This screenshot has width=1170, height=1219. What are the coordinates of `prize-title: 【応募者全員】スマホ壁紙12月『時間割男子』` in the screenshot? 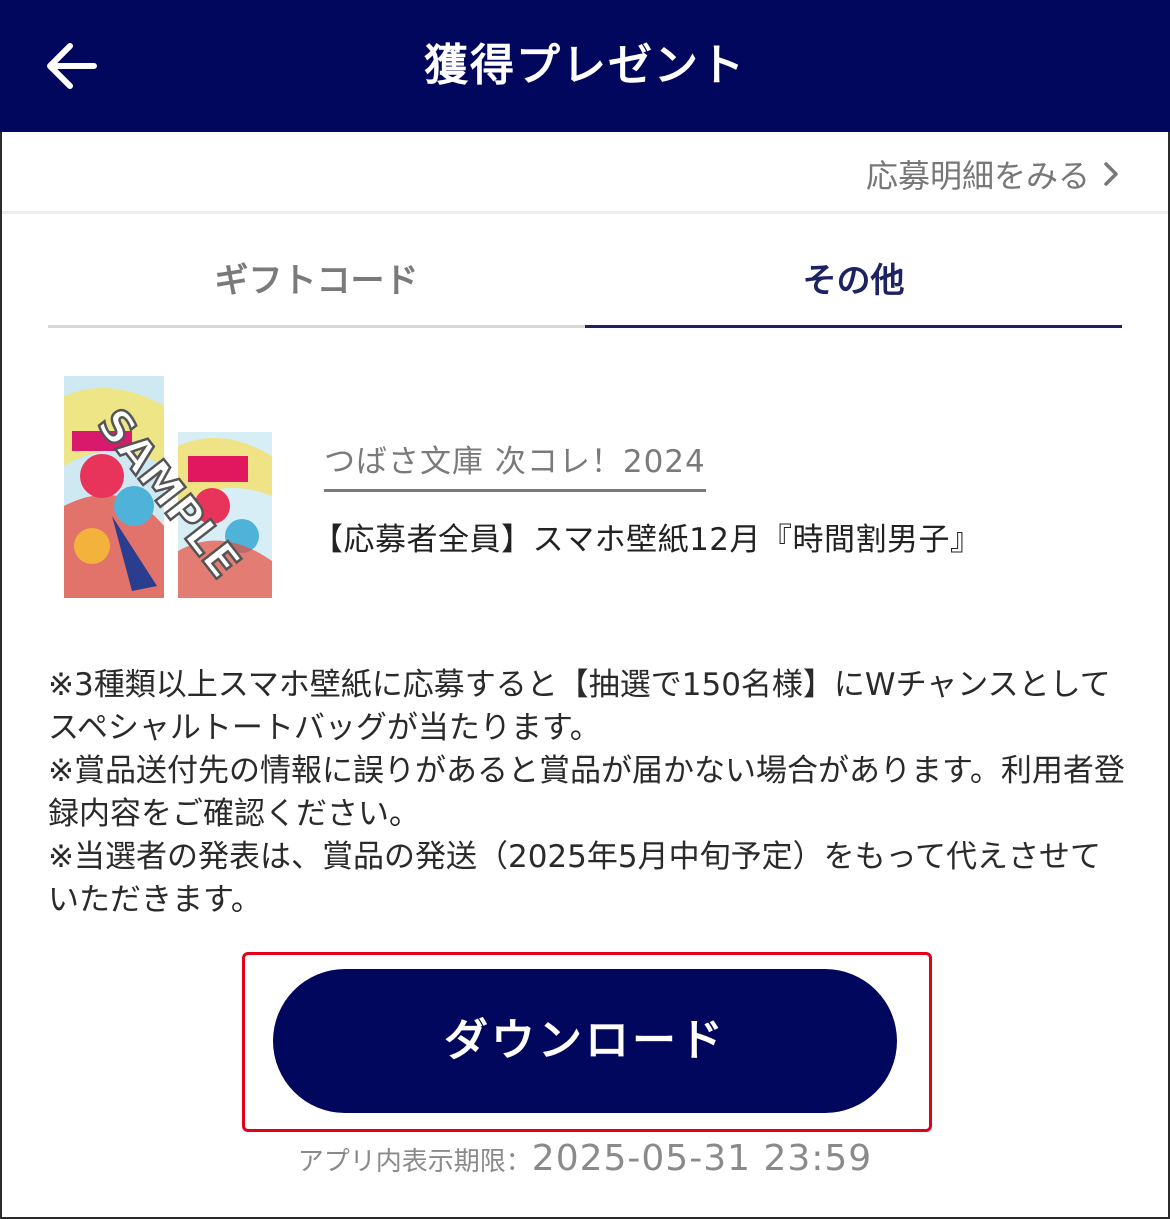 It's located at (647, 540).